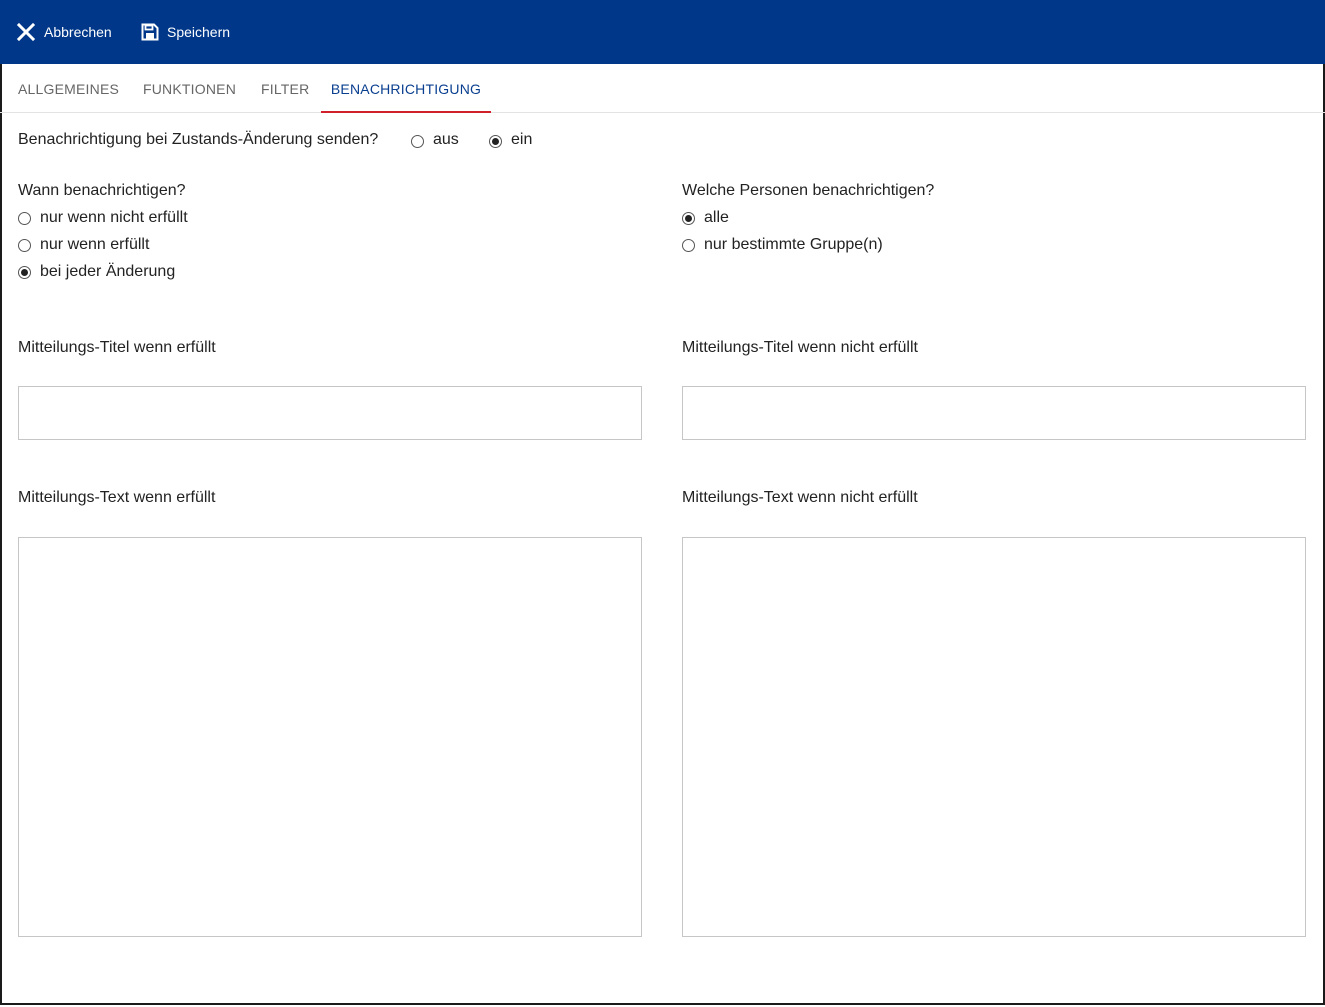 This screenshot has width=1325, height=1007. I want to click on text-fulfilled-label: Mitteilungs-Text wenn erfüllt, so click(117, 497).